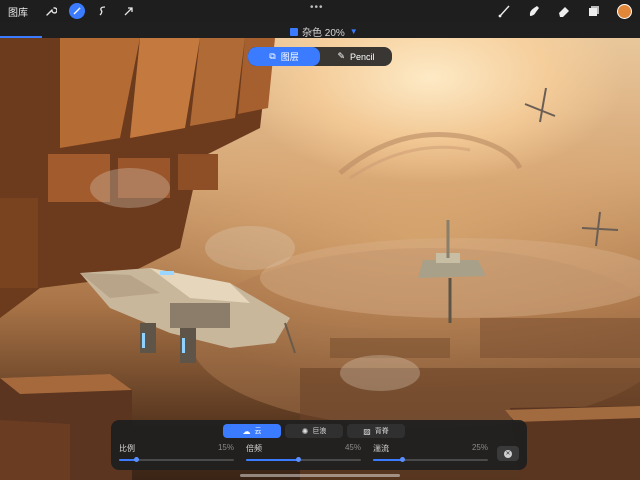  Describe the element at coordinates (387, 460) in the screenshot. I see `turbulence-fill` at that location.